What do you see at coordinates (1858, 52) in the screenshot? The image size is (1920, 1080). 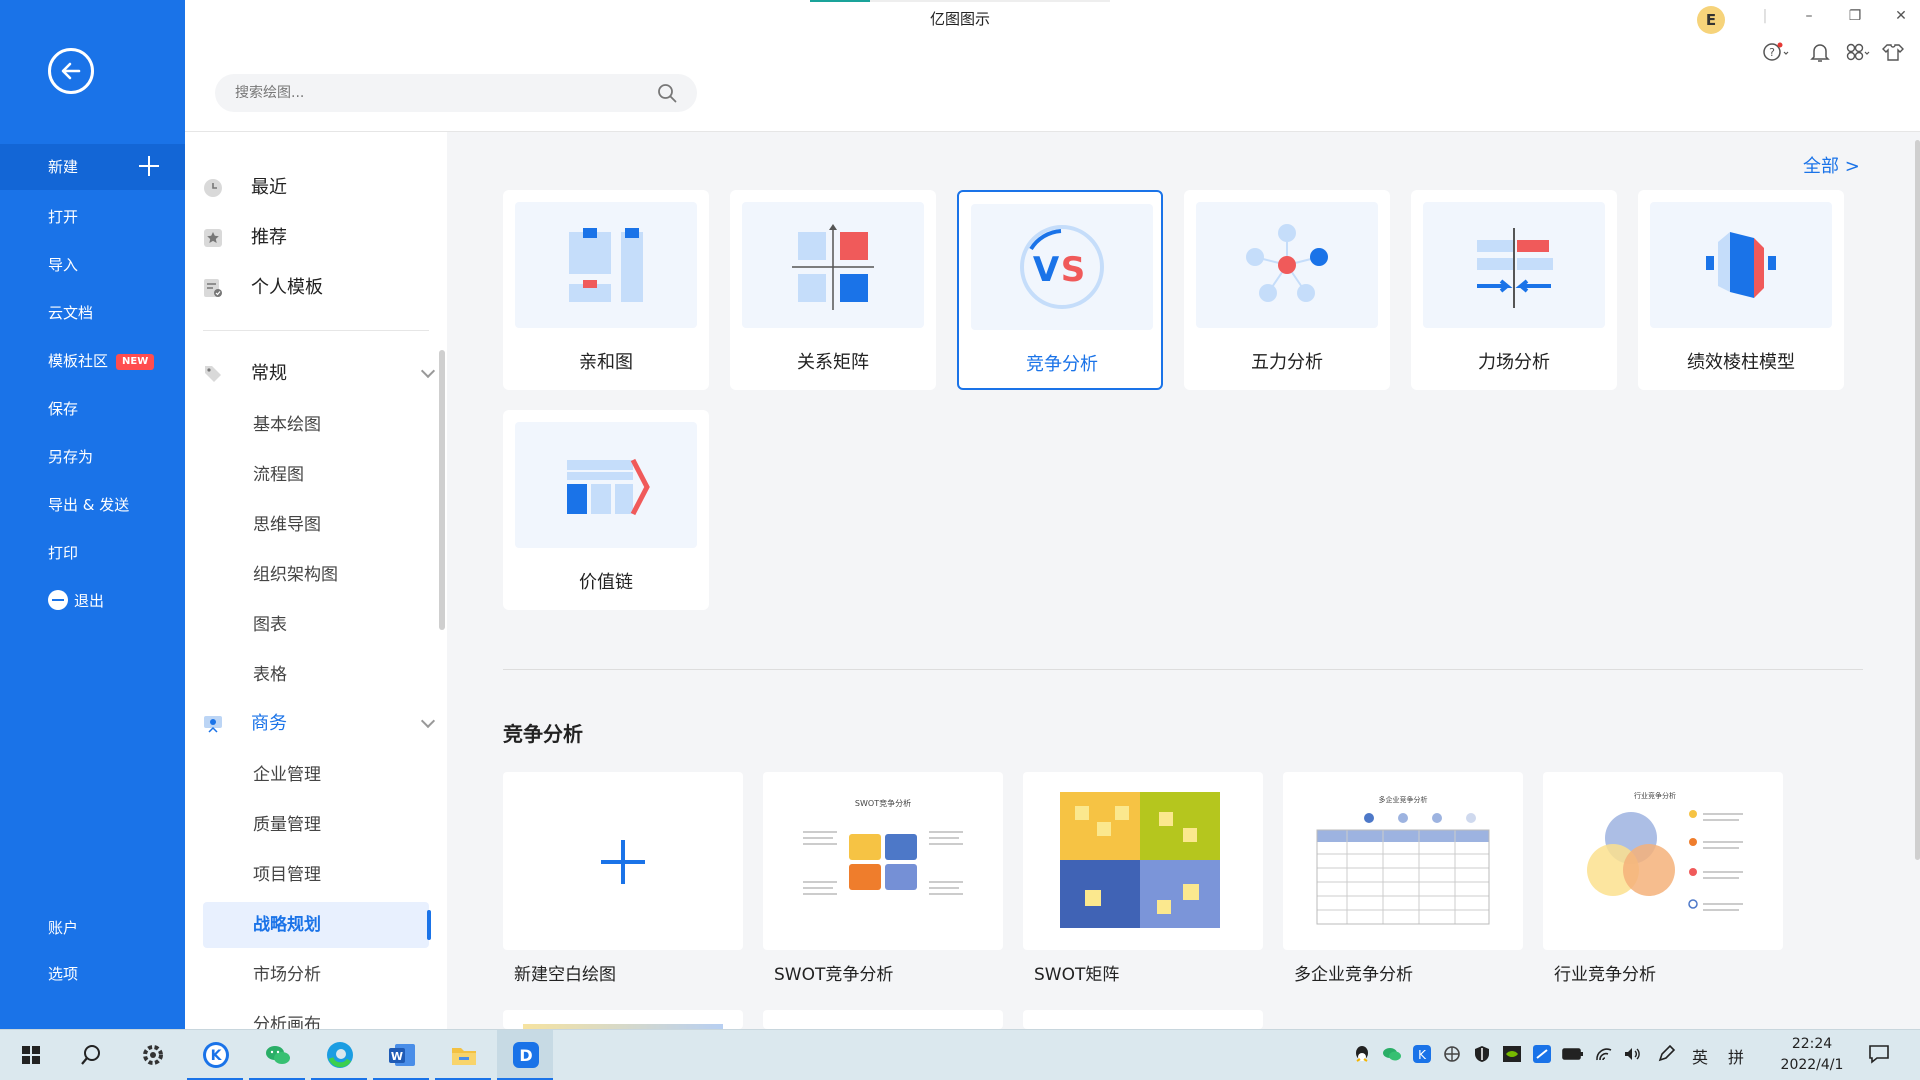 I see `apps-icon` at bounding box center [1858, 52].